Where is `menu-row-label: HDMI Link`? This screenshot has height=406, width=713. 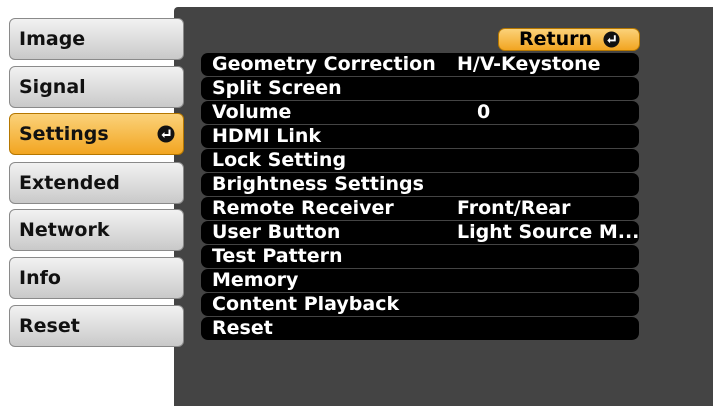
menu-row-label: HDMI Link is located at coordinates (267, 136).